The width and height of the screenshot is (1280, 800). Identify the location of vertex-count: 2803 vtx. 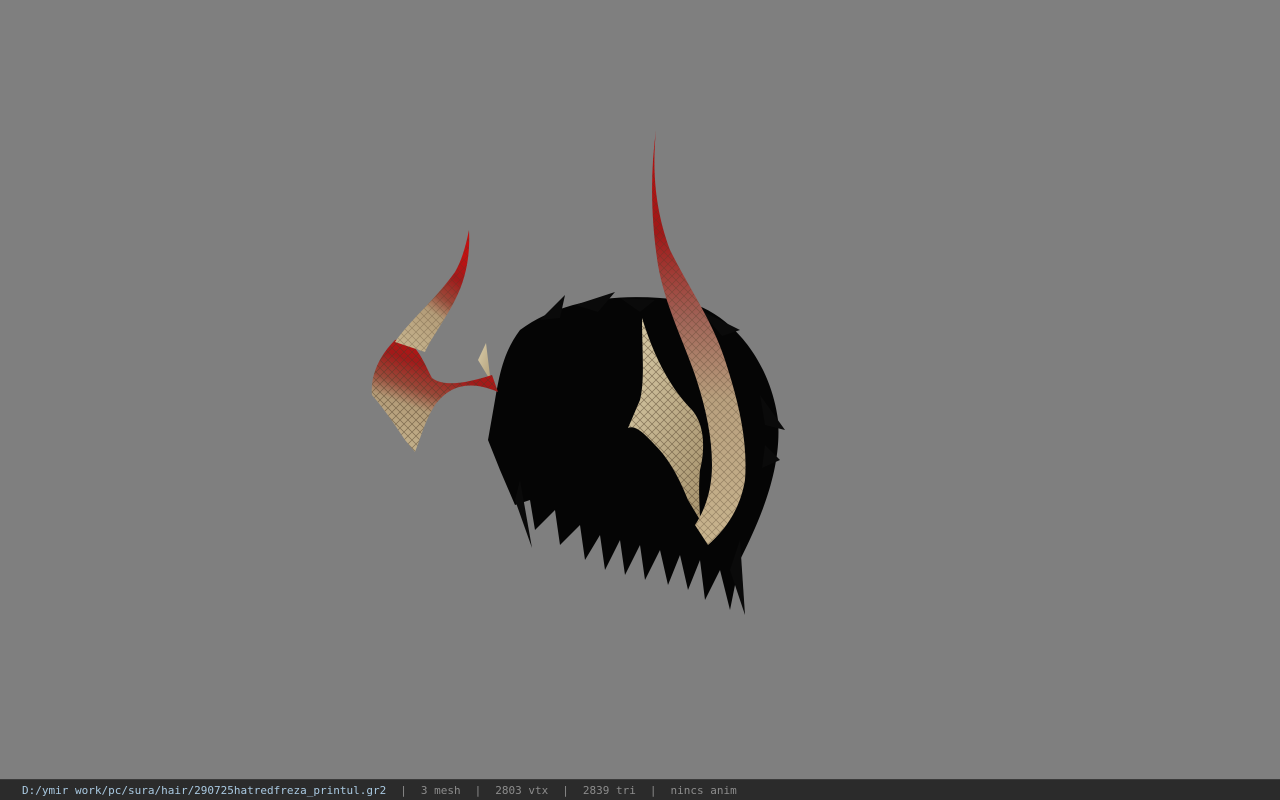
(522, 790).